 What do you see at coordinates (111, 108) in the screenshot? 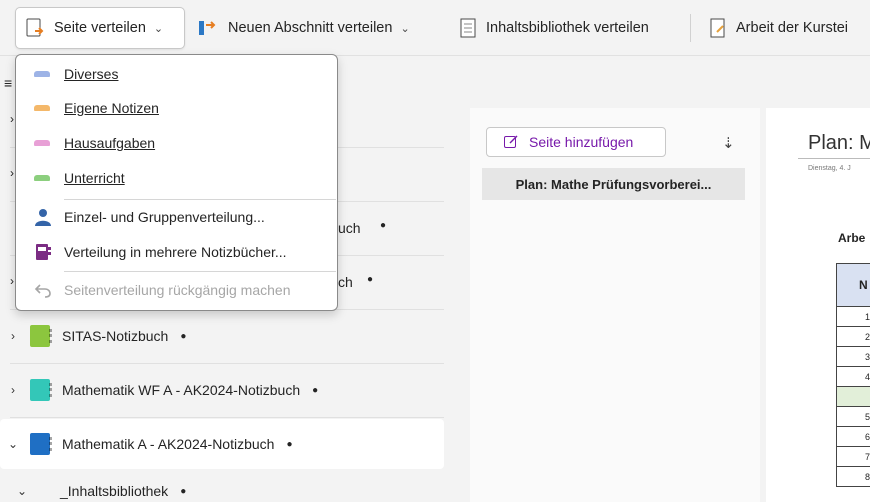
I see `menu-item-label: Eigene Notizen` at bounding box center [111, 108].